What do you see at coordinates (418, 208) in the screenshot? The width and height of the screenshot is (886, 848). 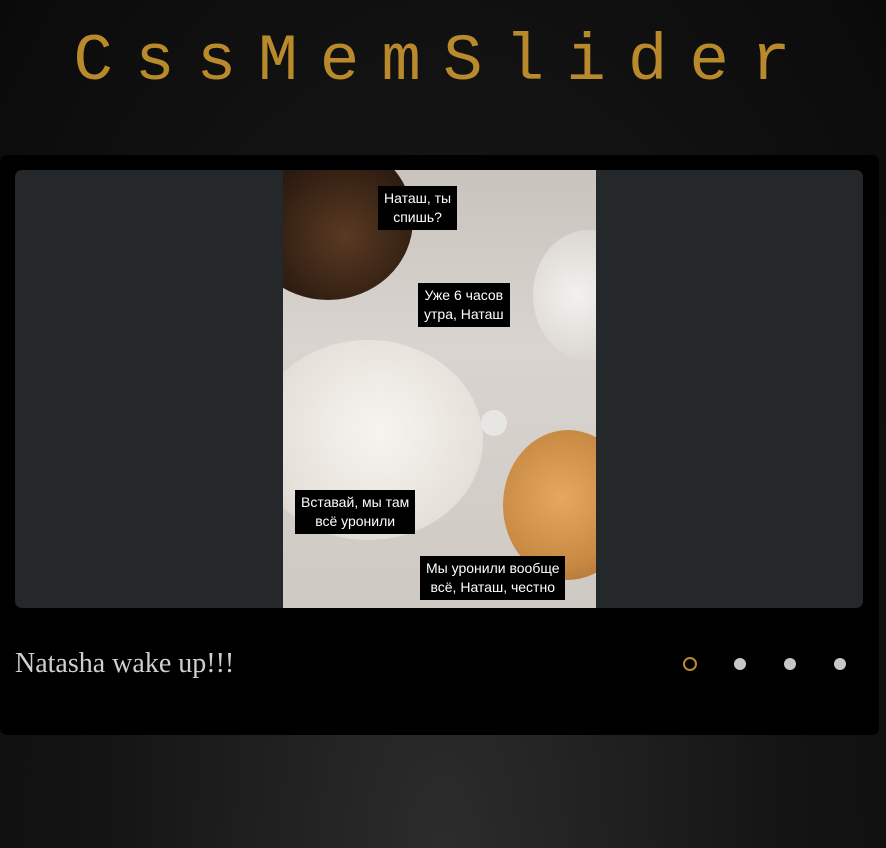 I see `meme-caption-1: Наташ, ты спишь?` at bounding box center [418, 208].